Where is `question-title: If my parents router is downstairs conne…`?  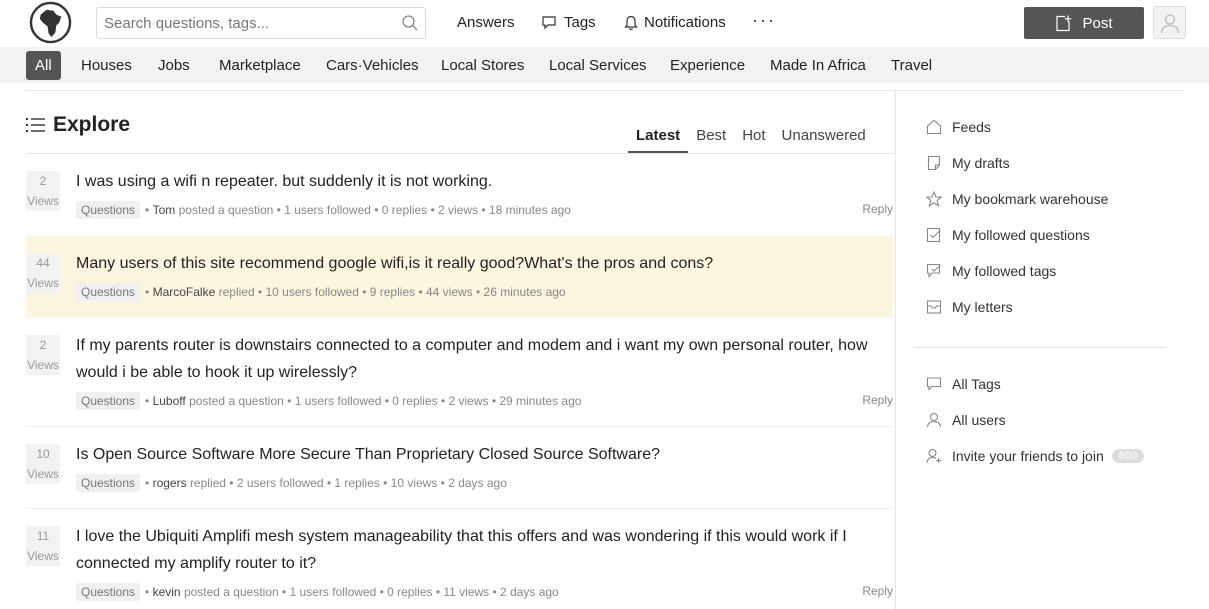 question-title: If my parents router is downstairs conne… is located at coordinates (474, 359).